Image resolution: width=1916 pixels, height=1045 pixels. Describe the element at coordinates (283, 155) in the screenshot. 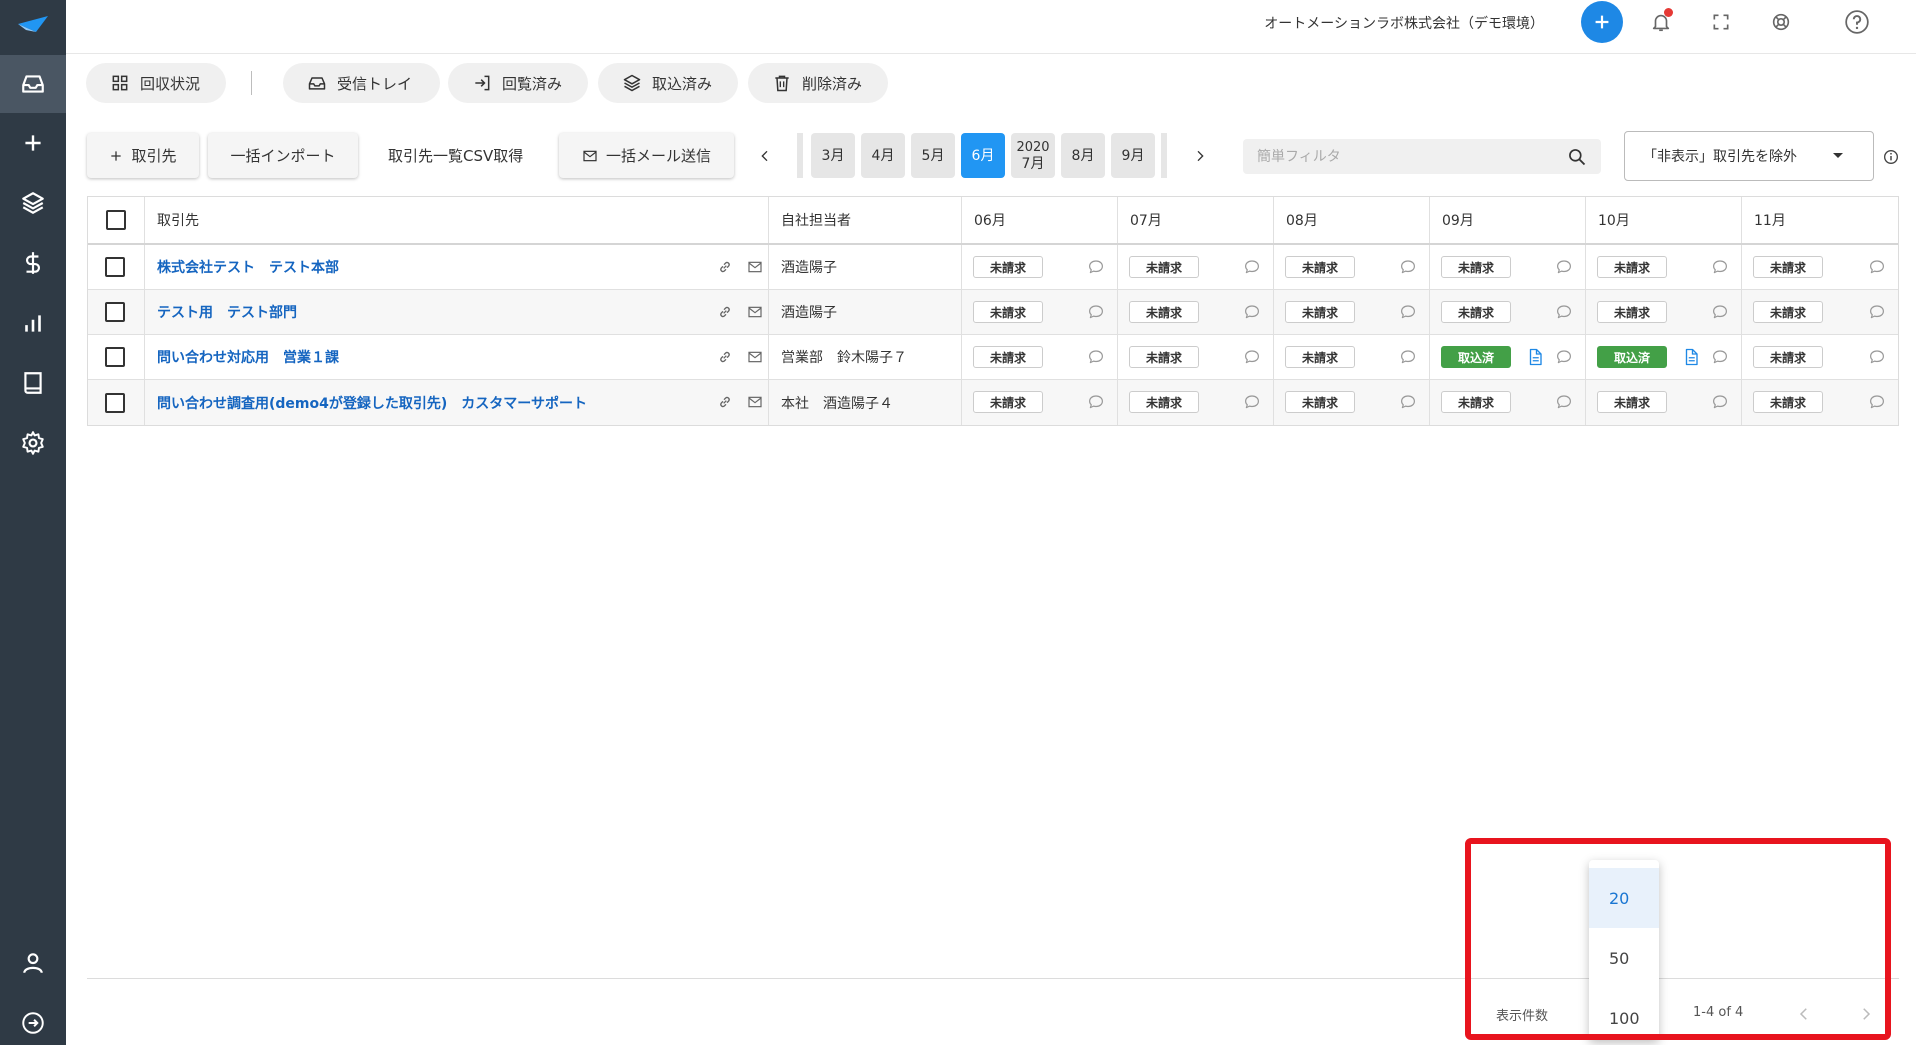

I see `bulk-import-button: 一括インポート` at that location.